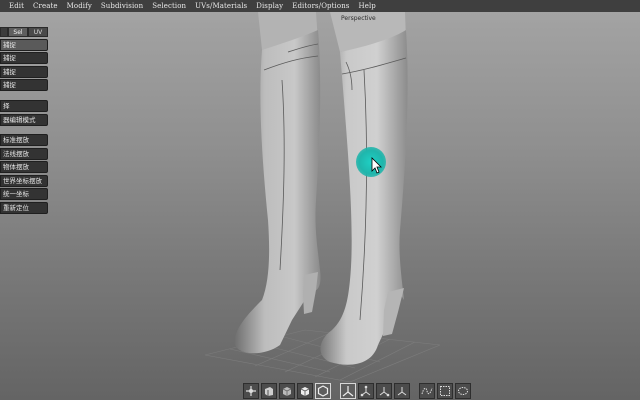  I want to click on snap-button-1: 捕捉, so click(24, 45).